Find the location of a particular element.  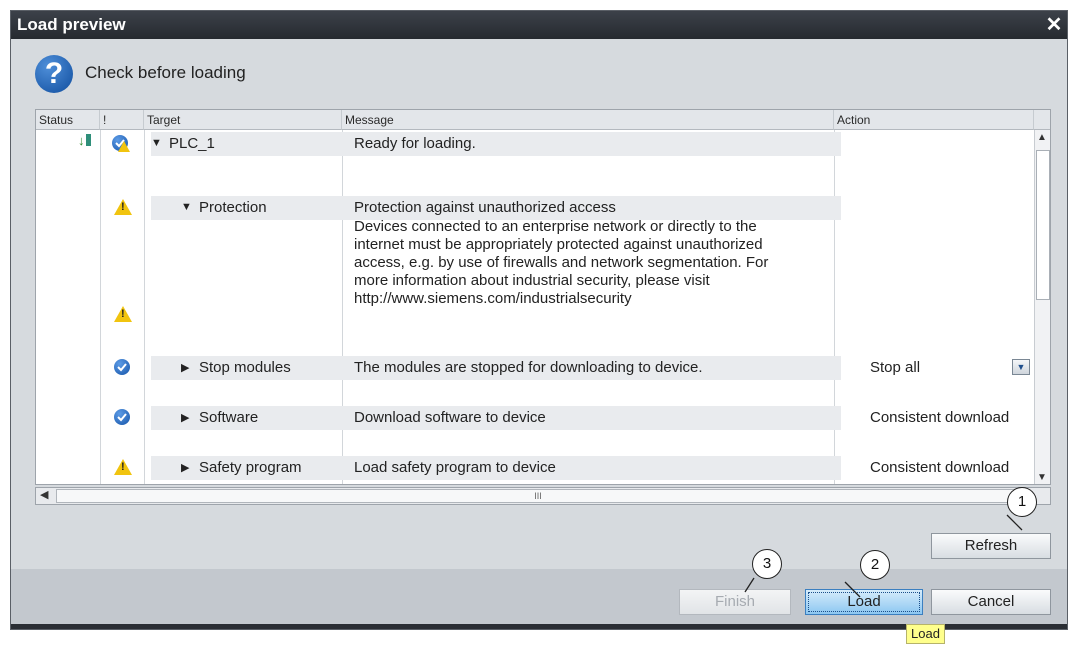

callout-1: 1 is located at coordinates (1022, 502).